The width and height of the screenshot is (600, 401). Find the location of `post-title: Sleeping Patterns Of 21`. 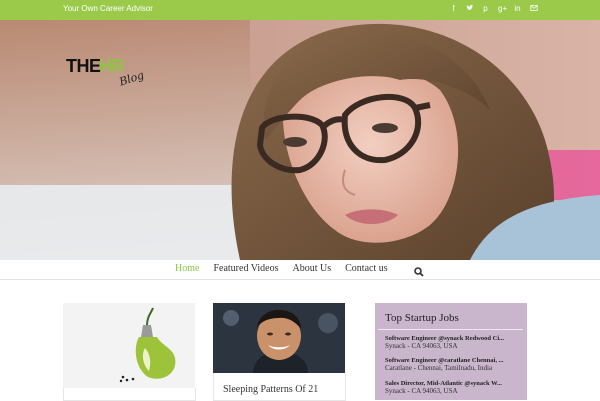

post-title: Sleeping Patterns Of 21 is located at coordinates (280, 389).